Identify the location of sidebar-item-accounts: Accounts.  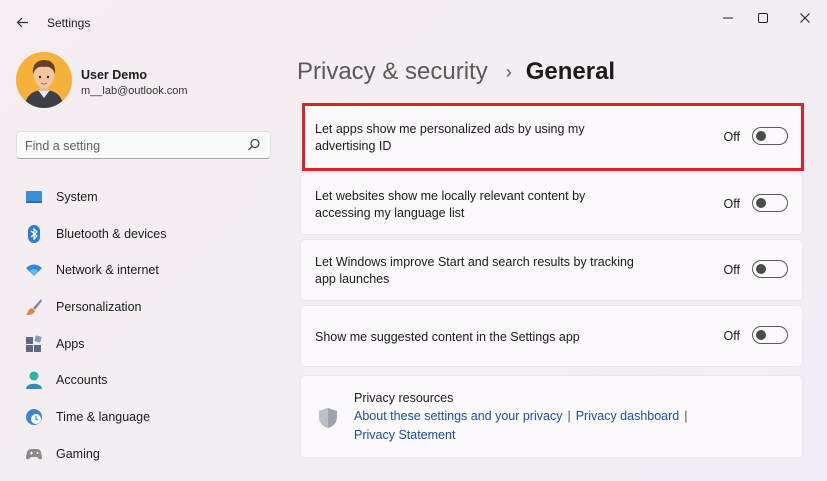
(146, 379).